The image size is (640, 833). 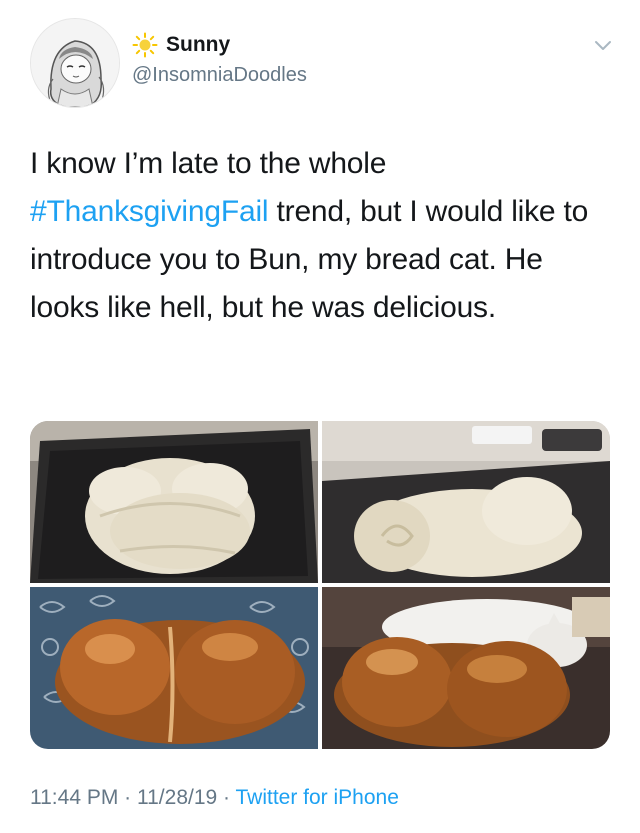 I want to click on photo-baked-bread-top-image, so click(x=174, y=668).